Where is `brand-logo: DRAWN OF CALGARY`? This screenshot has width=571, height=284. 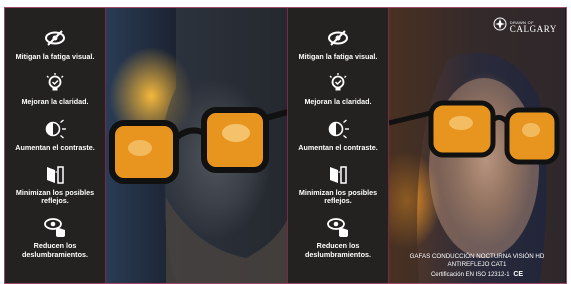 brand-logo: DRAWN OF CALGARY is located at coordinates (525, 26).